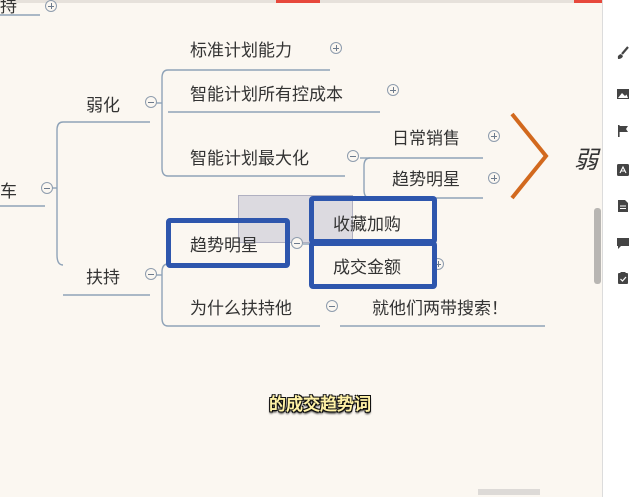 The height and width of the screenshot is (497, 640). Describe the element at coordinates (623, 53) in the screenshot. I see `brush-icon` at that location.